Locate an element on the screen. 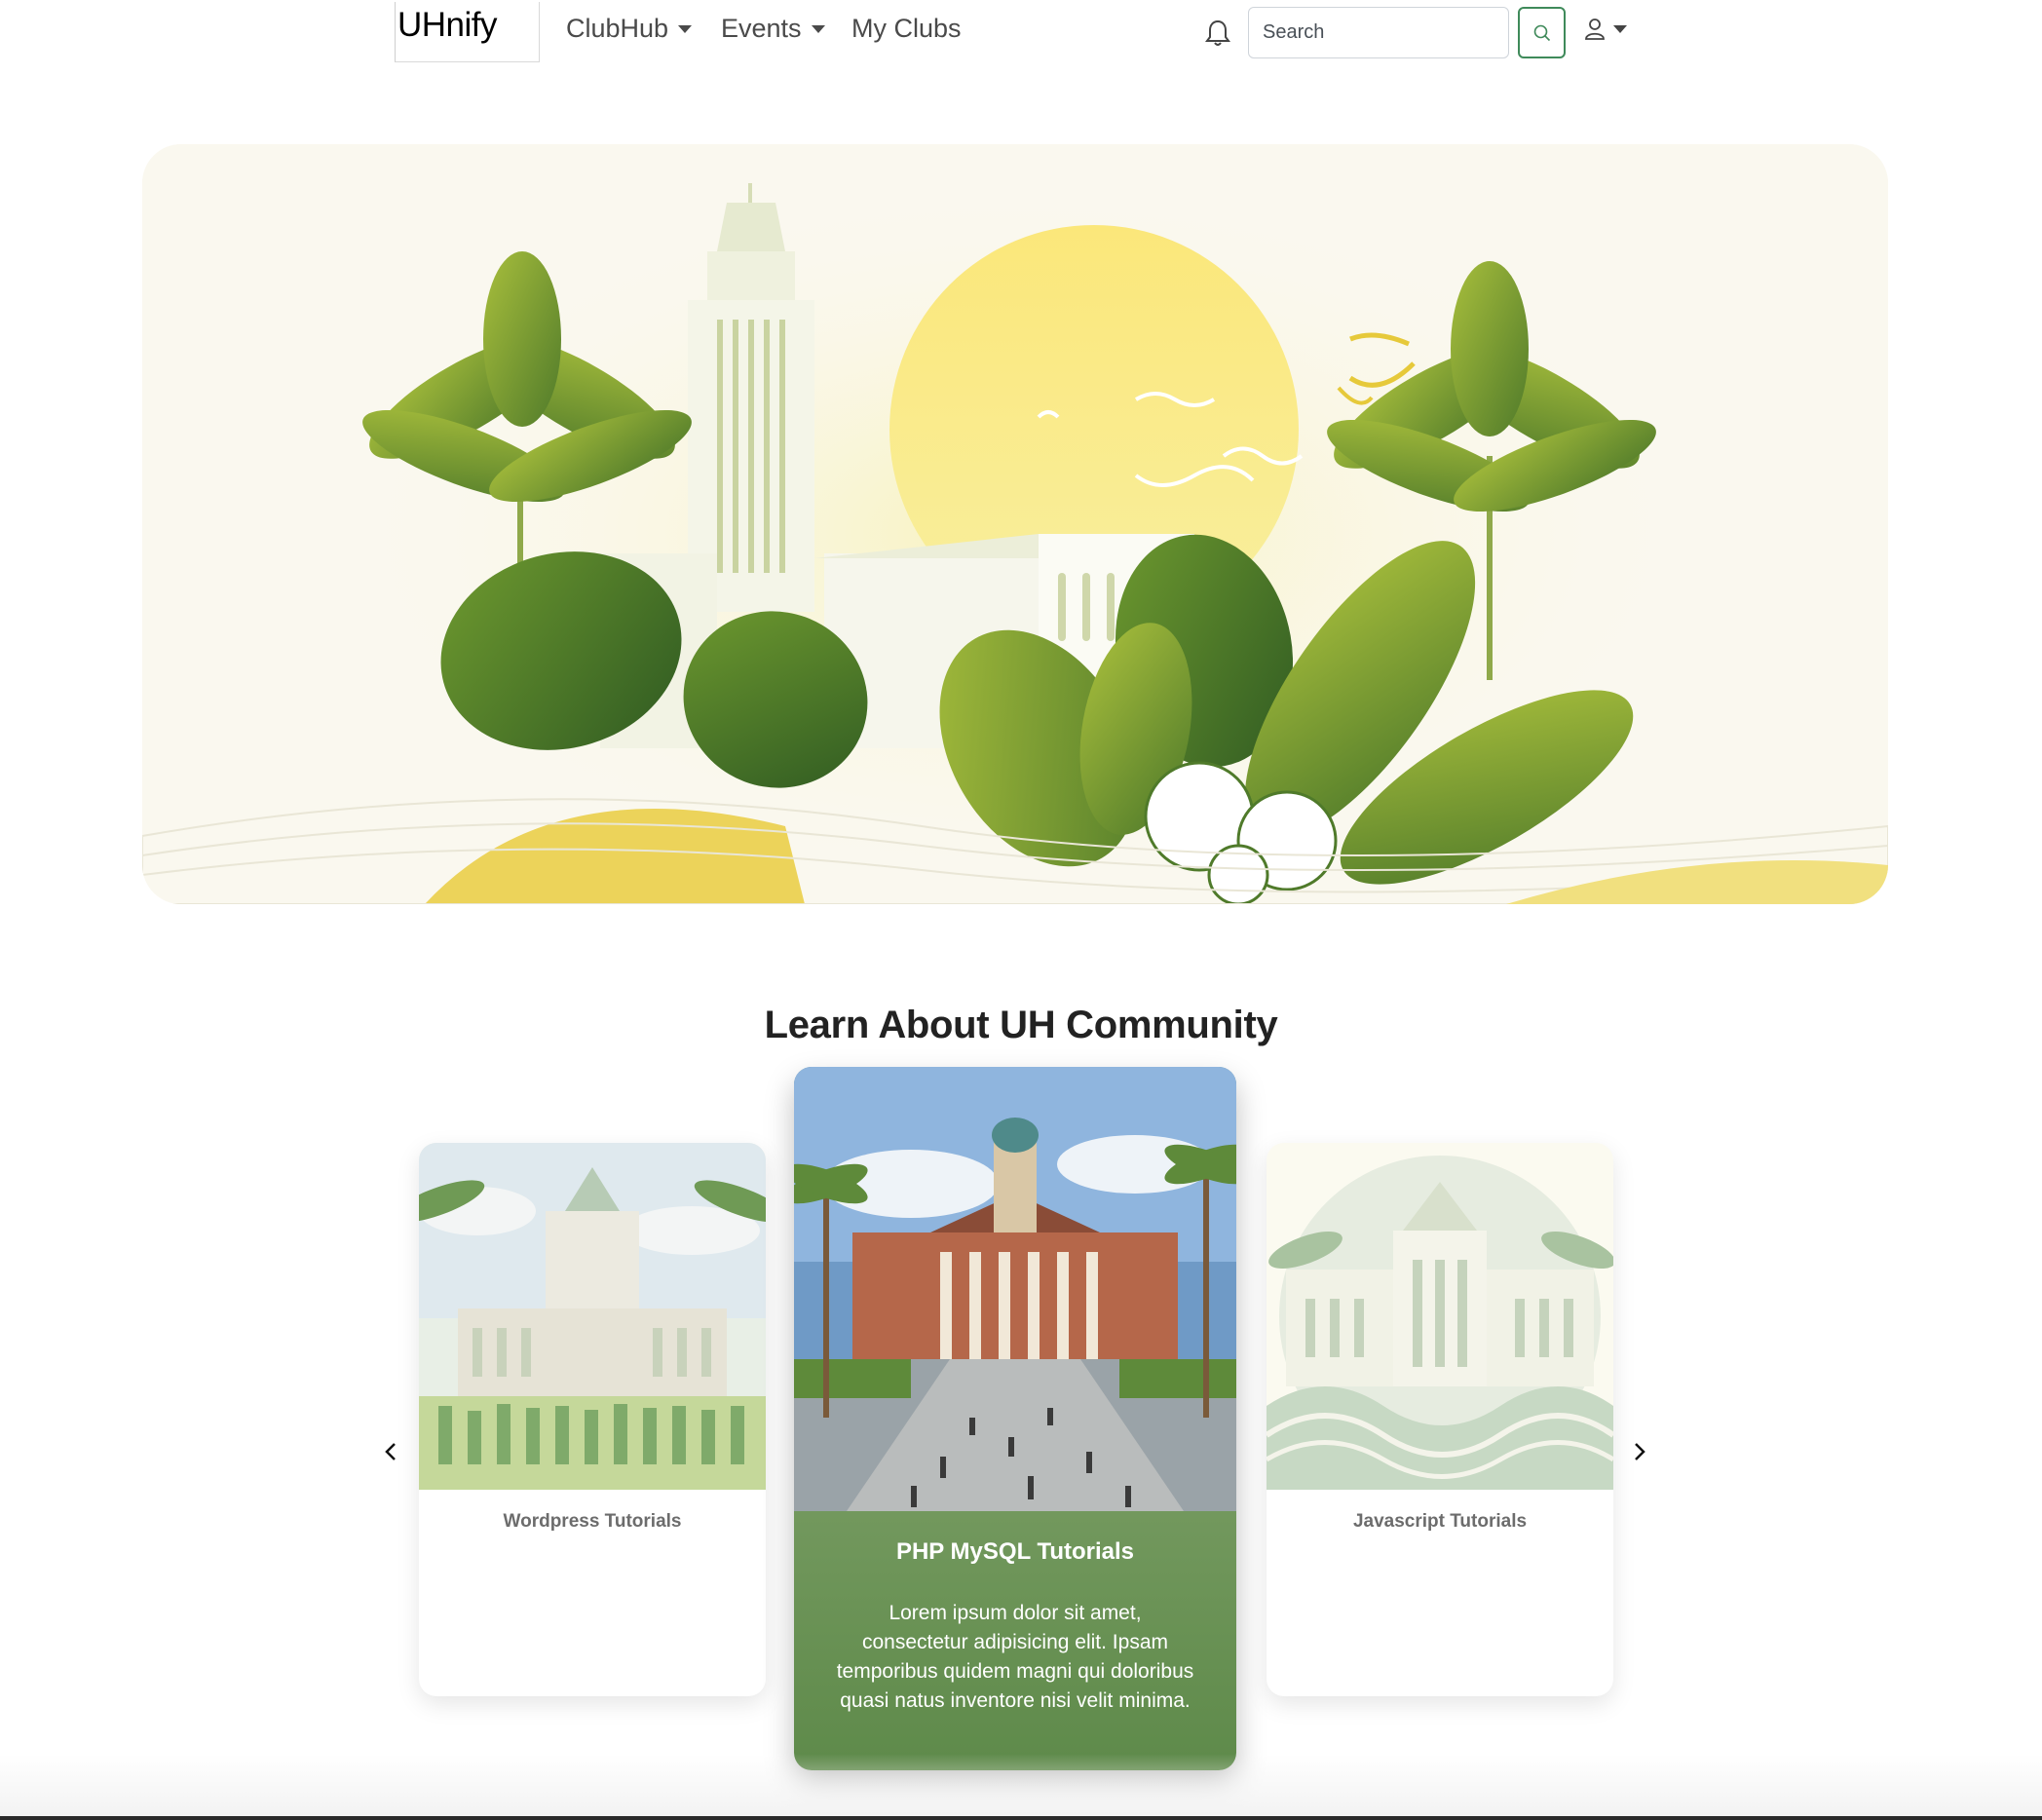  search-icon is located at coordinates (1542, 32).